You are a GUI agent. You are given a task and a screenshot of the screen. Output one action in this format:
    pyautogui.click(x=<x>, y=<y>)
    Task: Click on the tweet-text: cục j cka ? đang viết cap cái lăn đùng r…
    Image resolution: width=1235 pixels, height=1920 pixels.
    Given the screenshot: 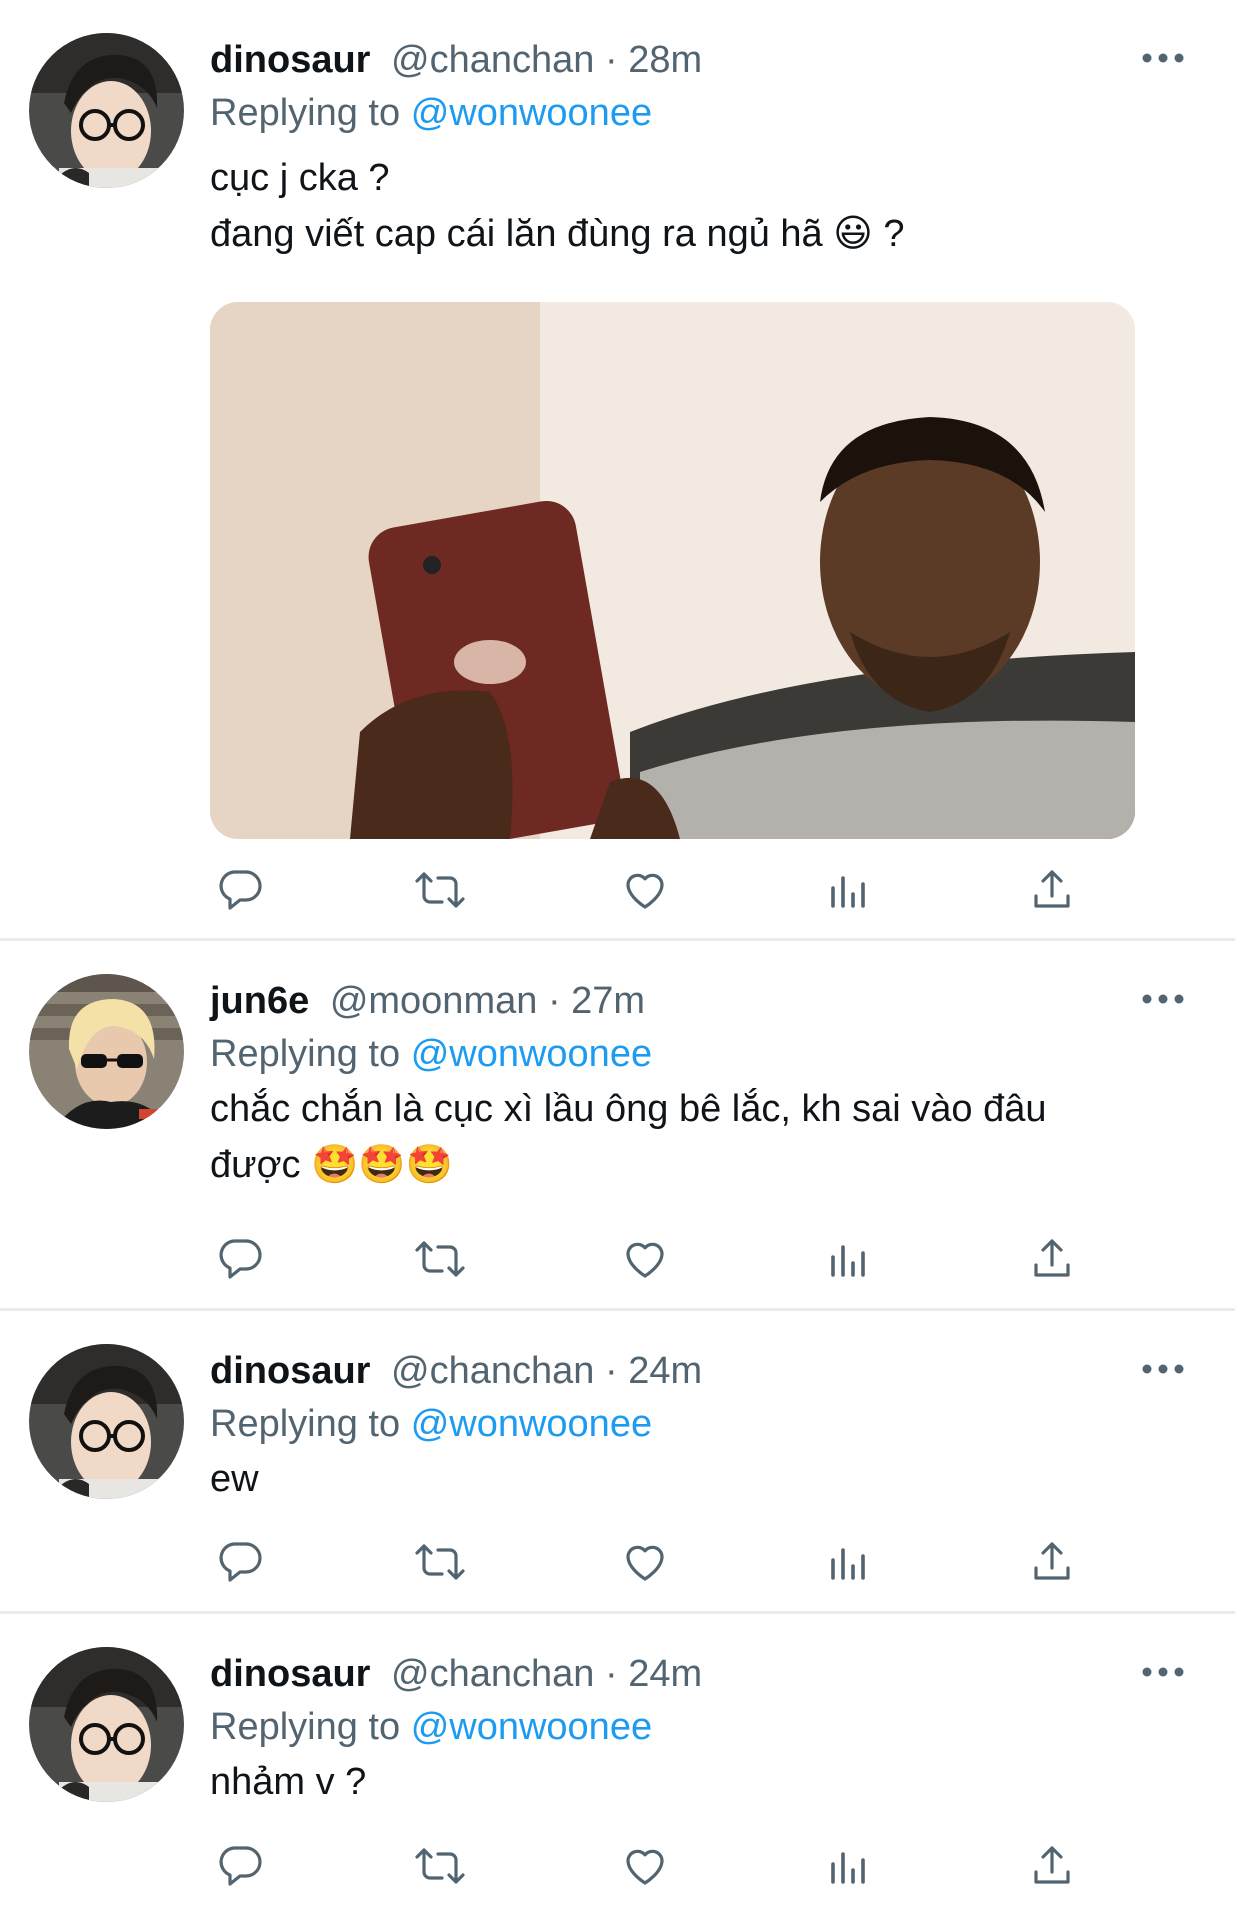 What is the action you would take?
    pyautogui.click(x=675, y=206)
    